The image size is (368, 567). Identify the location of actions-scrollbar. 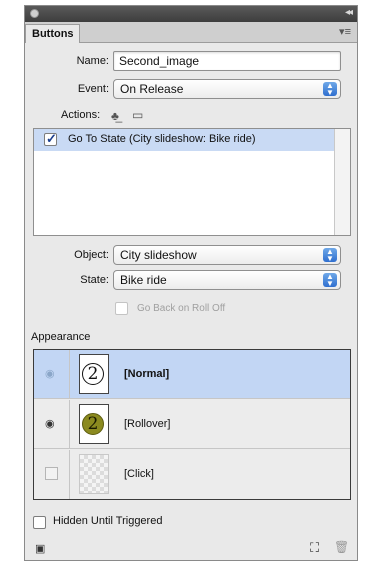
(342, 182).